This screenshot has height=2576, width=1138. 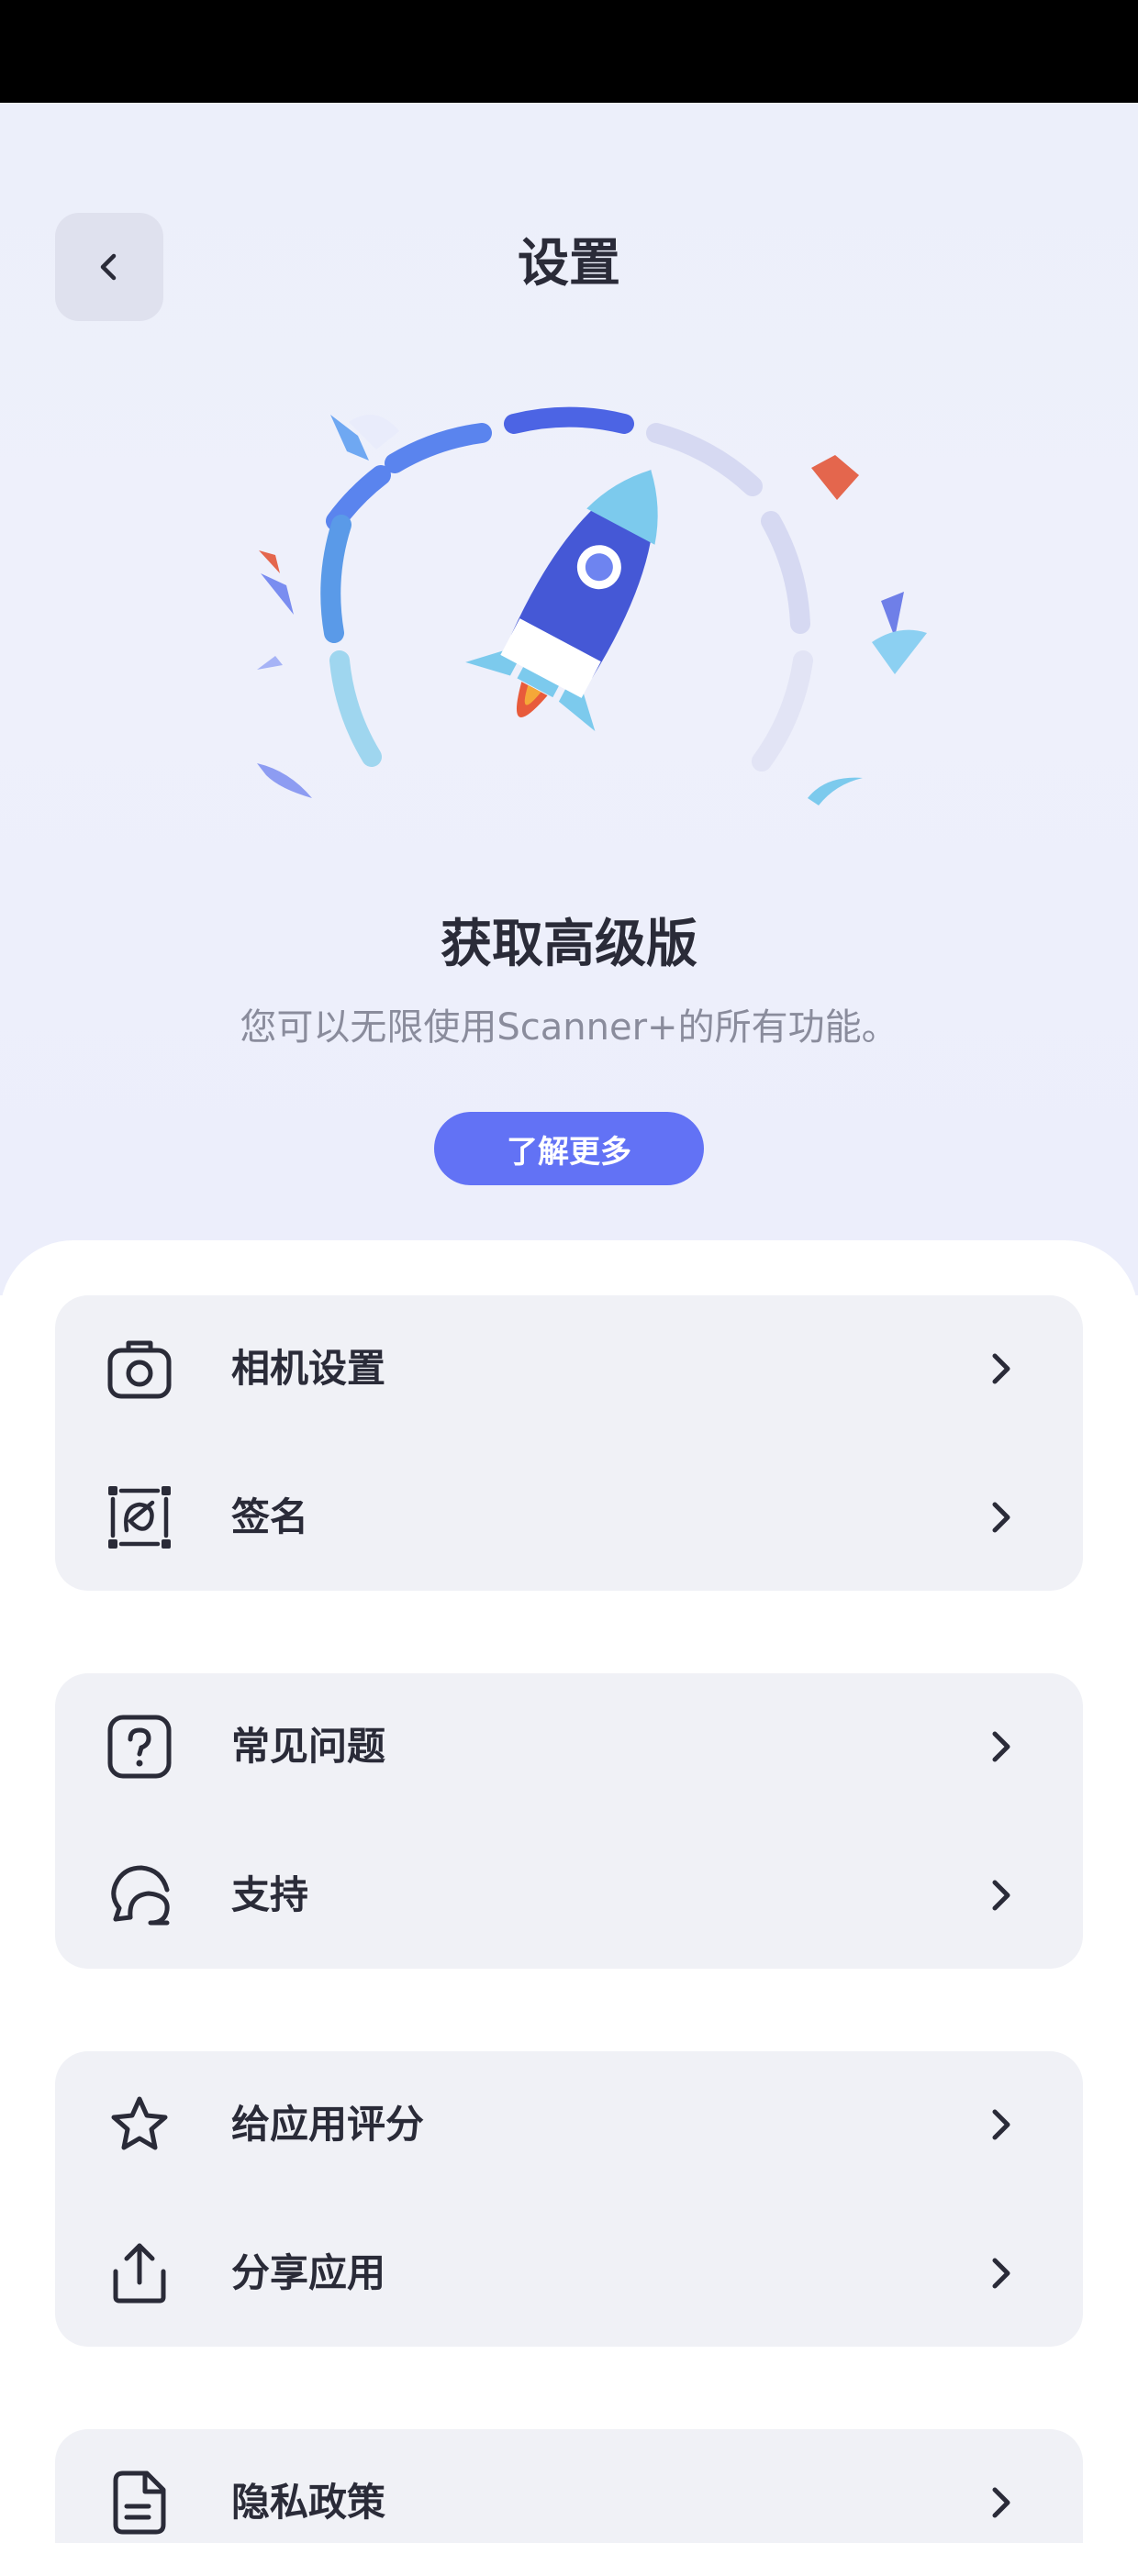 What do you see at coordinates (139, 2273) in the screenshot?
I see `share-icon` at bounding box center [139, 2273].